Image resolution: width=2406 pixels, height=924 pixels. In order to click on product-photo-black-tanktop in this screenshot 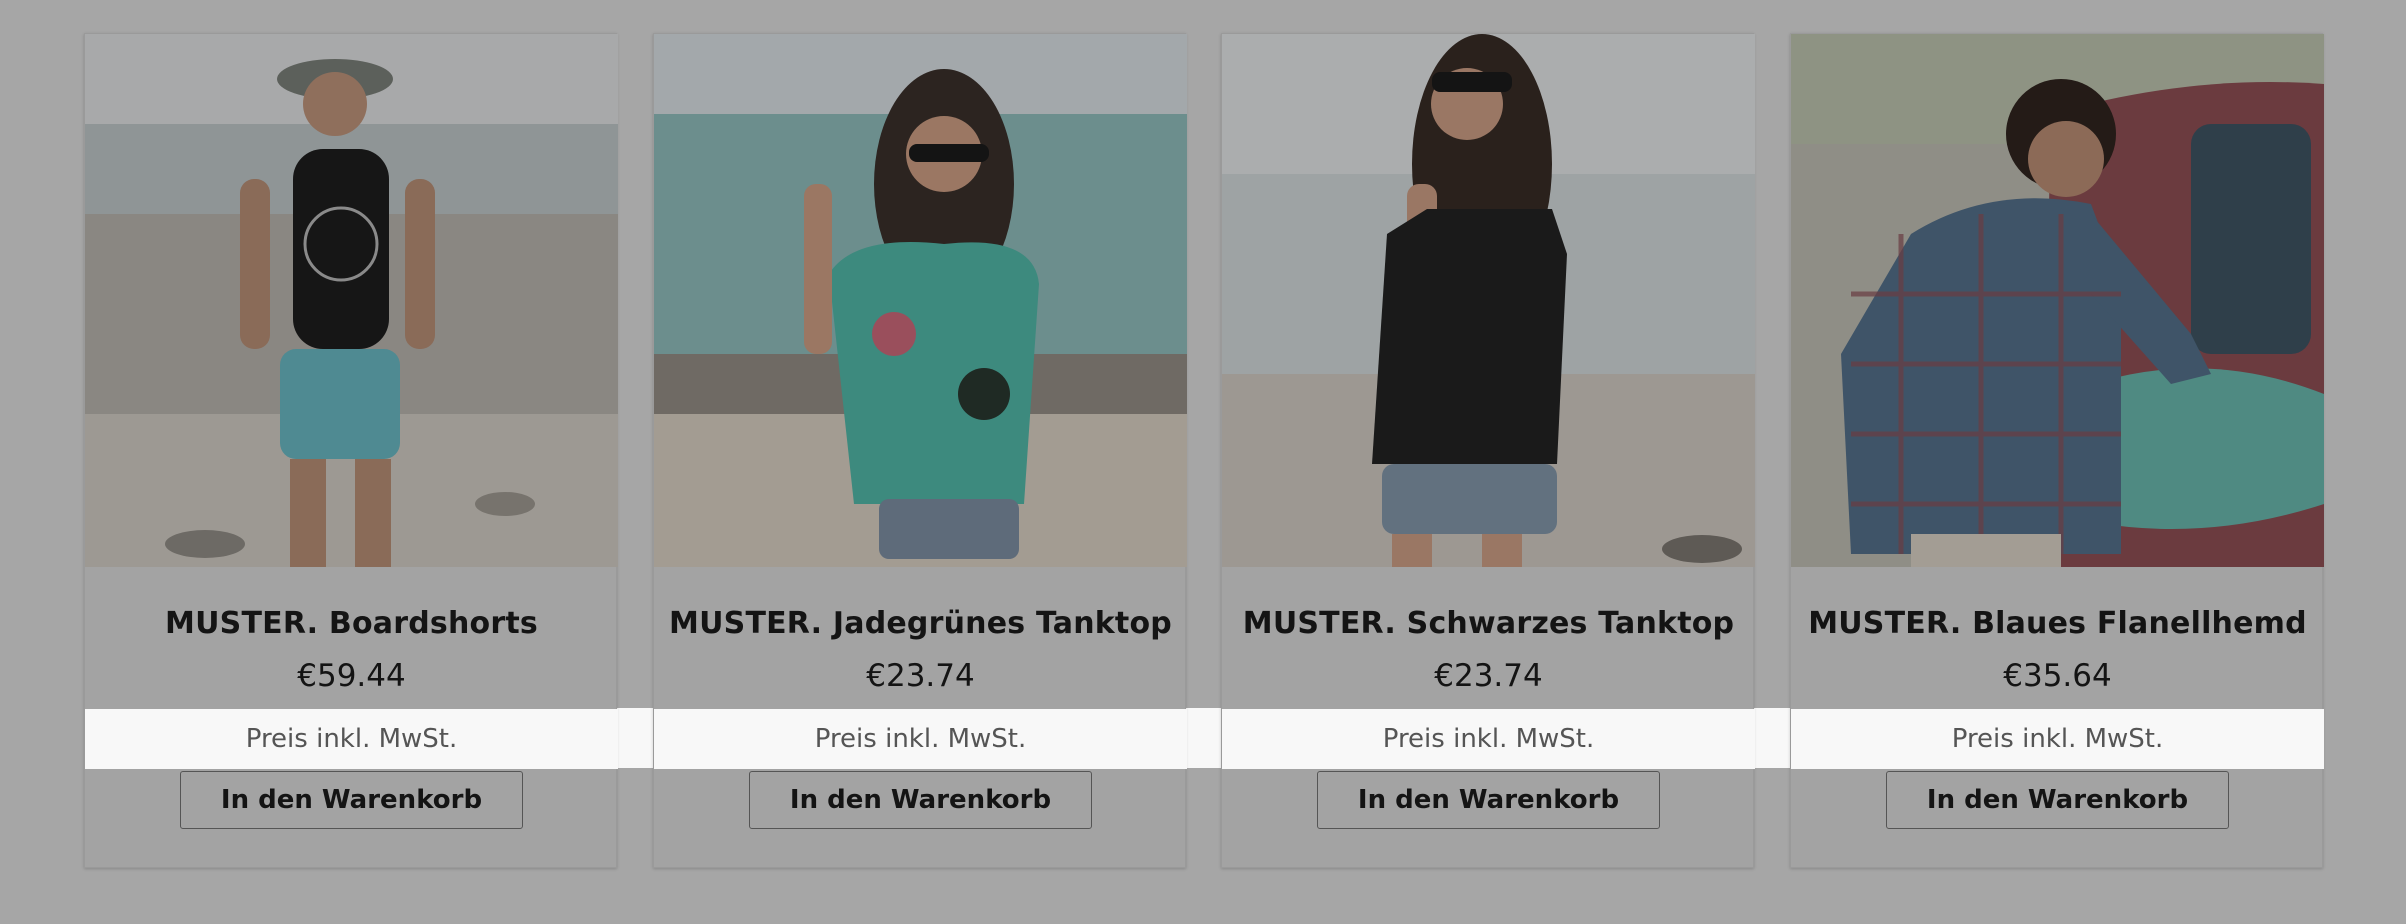, I will do `click(1488, 300)`.